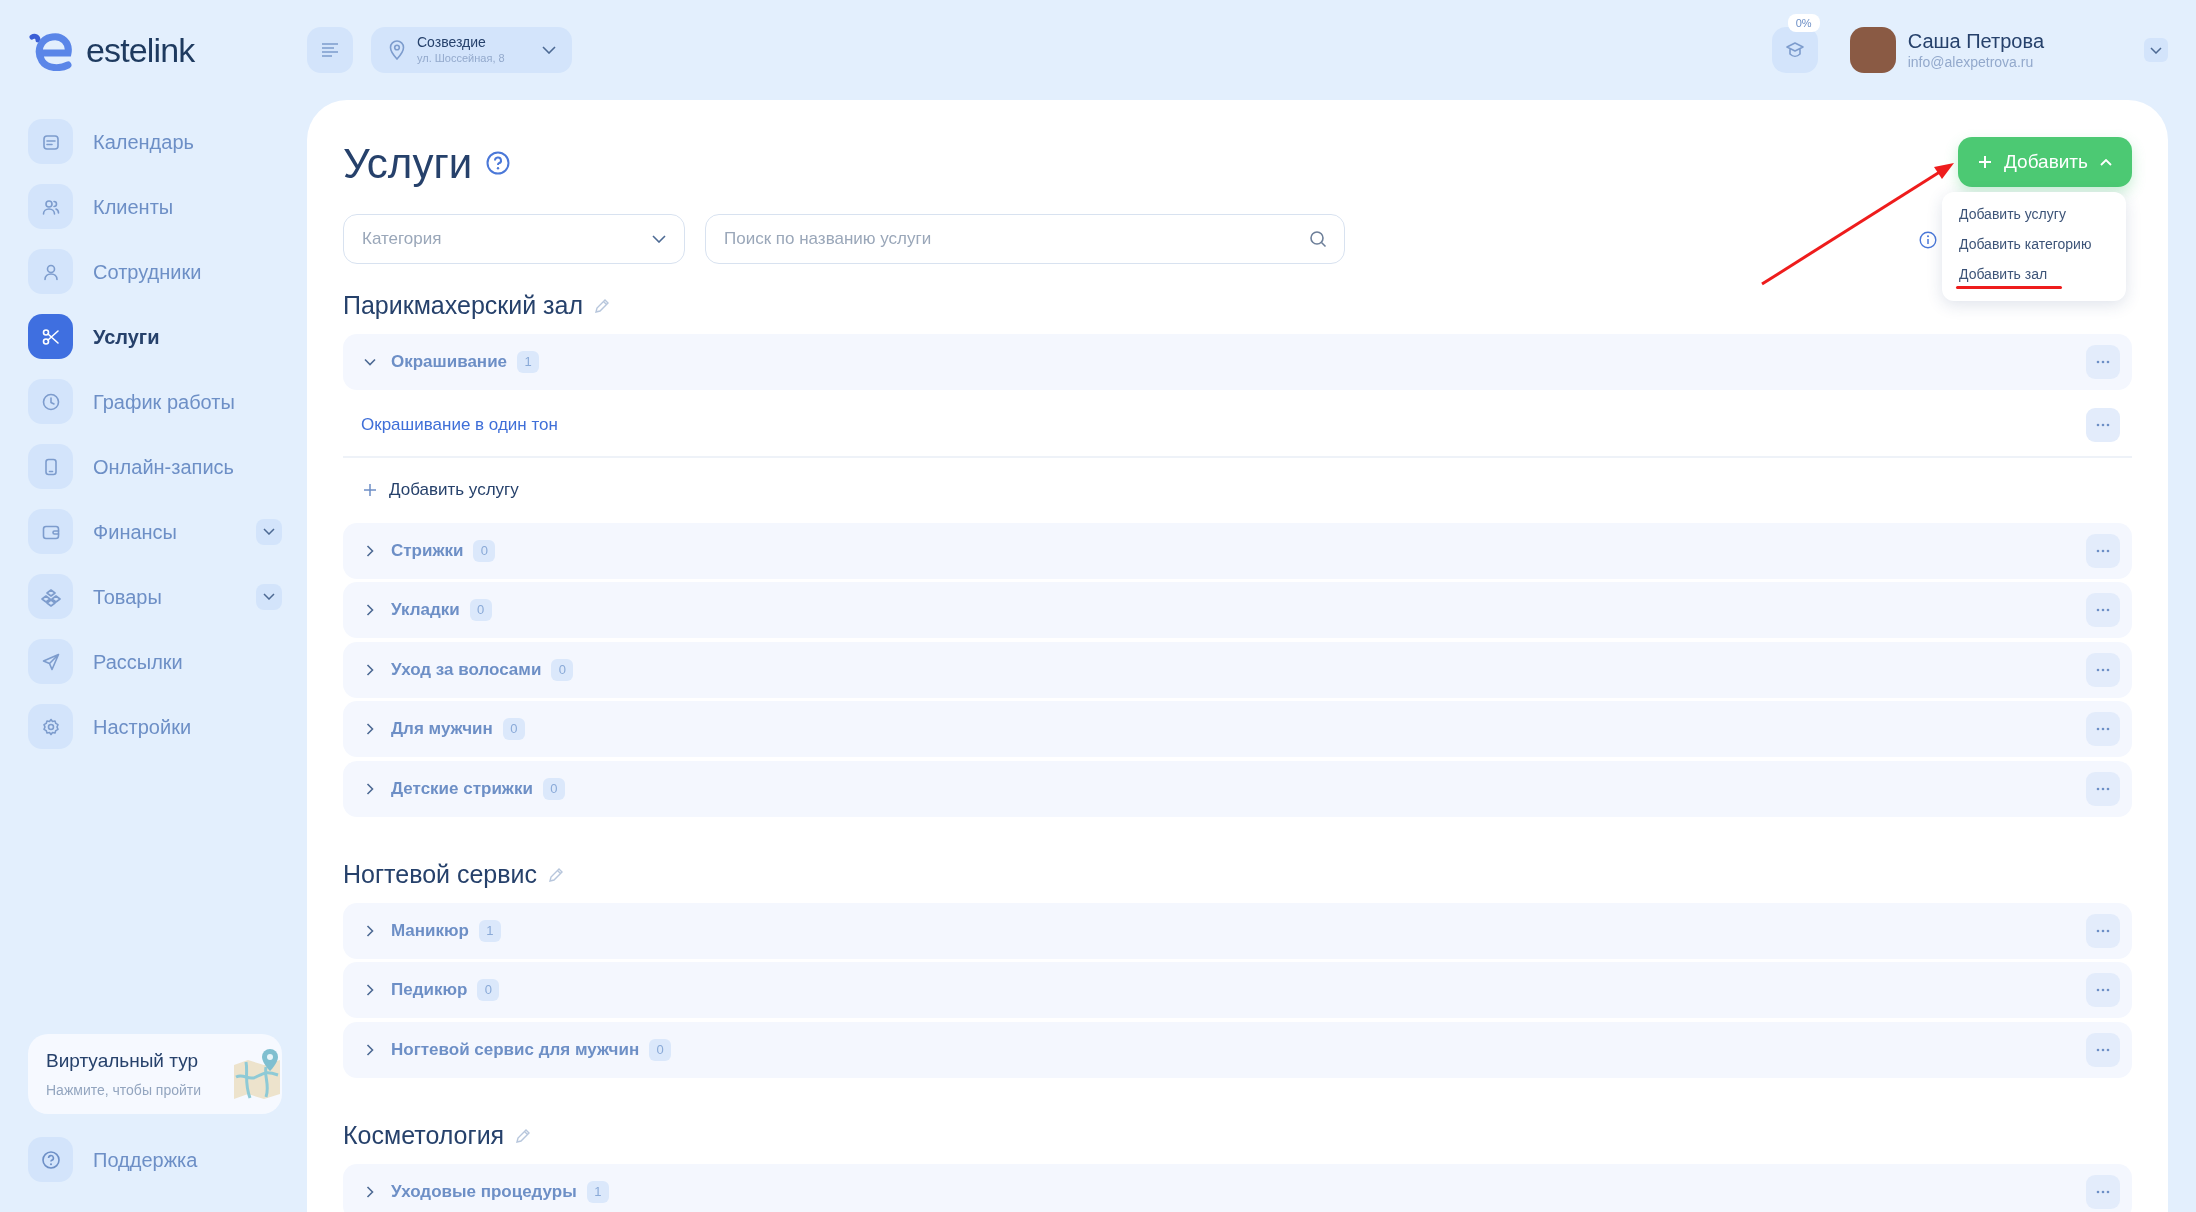 This screenshot has height=1212, width=2196. Describe the element at coordinates (429, 990) in the screenshot. I see `category-name: Педикюр` at that location.